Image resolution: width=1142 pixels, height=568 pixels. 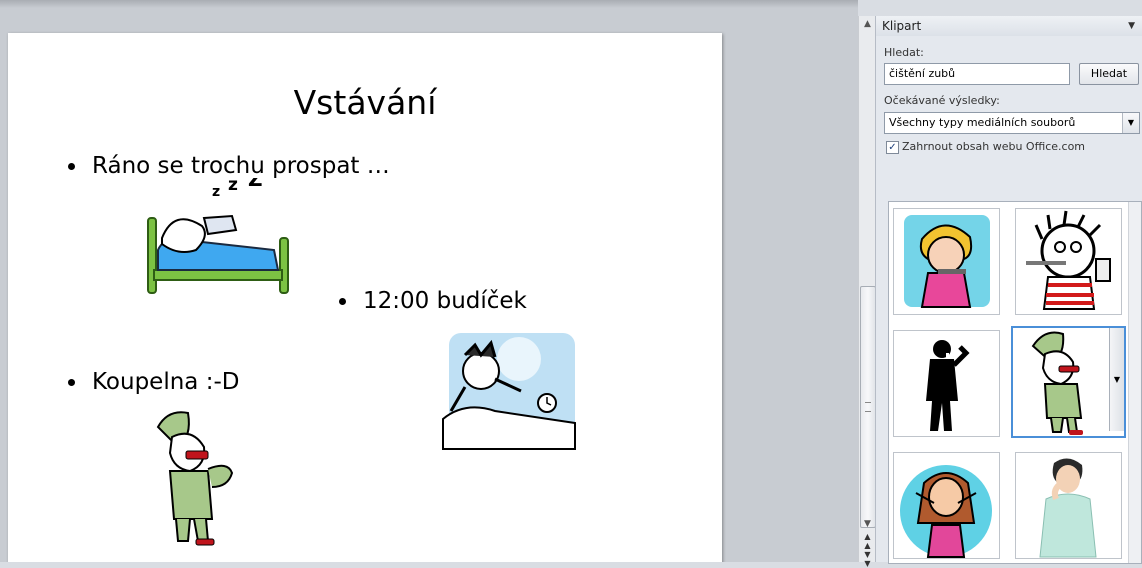 What do you see at coordinates (977, 74) in the screenshot?
I see `search-input: čištění zubů` at bounding box center [977, 74].